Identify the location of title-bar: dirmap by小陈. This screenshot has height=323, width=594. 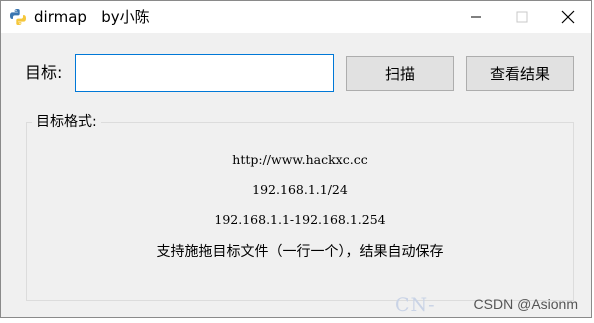
(296, 17).